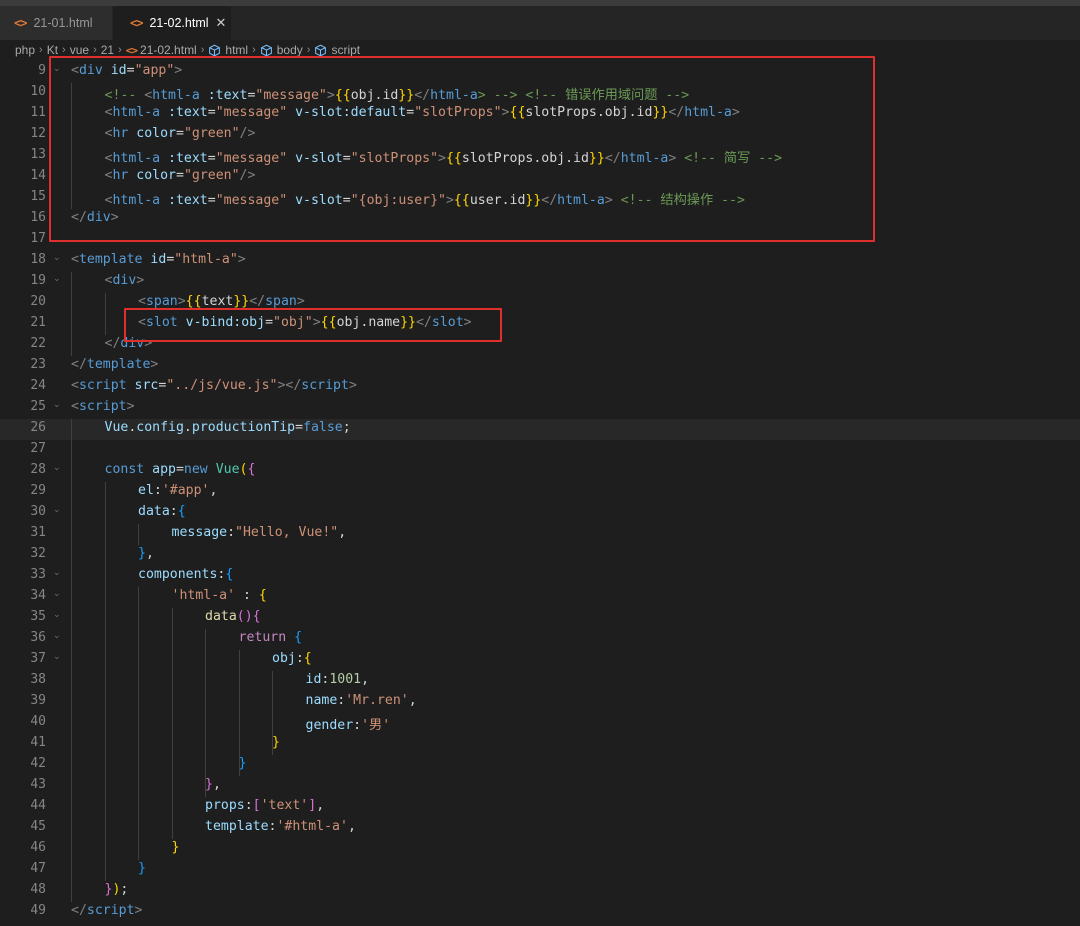 The width and height of the screenshot is (1080, 926). What do you see at coordinates (540, 429) in the screenshot?
I see `code-line-26: 26 Vue.config.productionTip=false;` at bounding box center [540, 429].